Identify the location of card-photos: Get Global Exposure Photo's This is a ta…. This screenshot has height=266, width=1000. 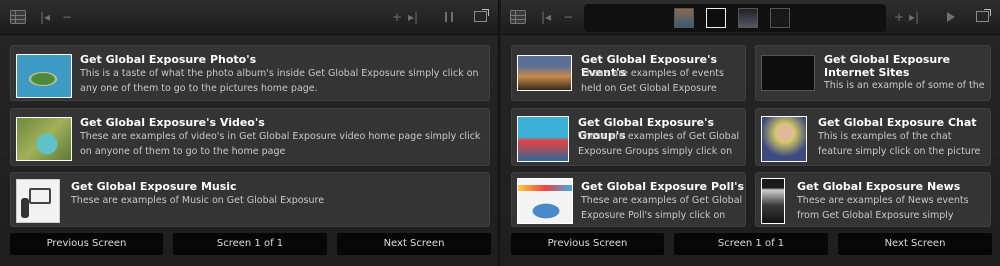
(250, 73).